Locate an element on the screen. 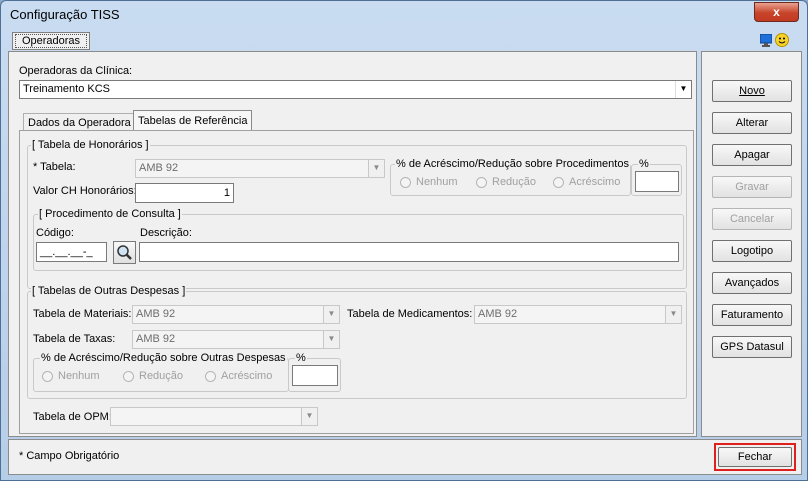 The height and width of the screenshot is (481, 808). tab-tabelas-referencia-label: Tabelas de Referência is located at coordinates (193, 121).